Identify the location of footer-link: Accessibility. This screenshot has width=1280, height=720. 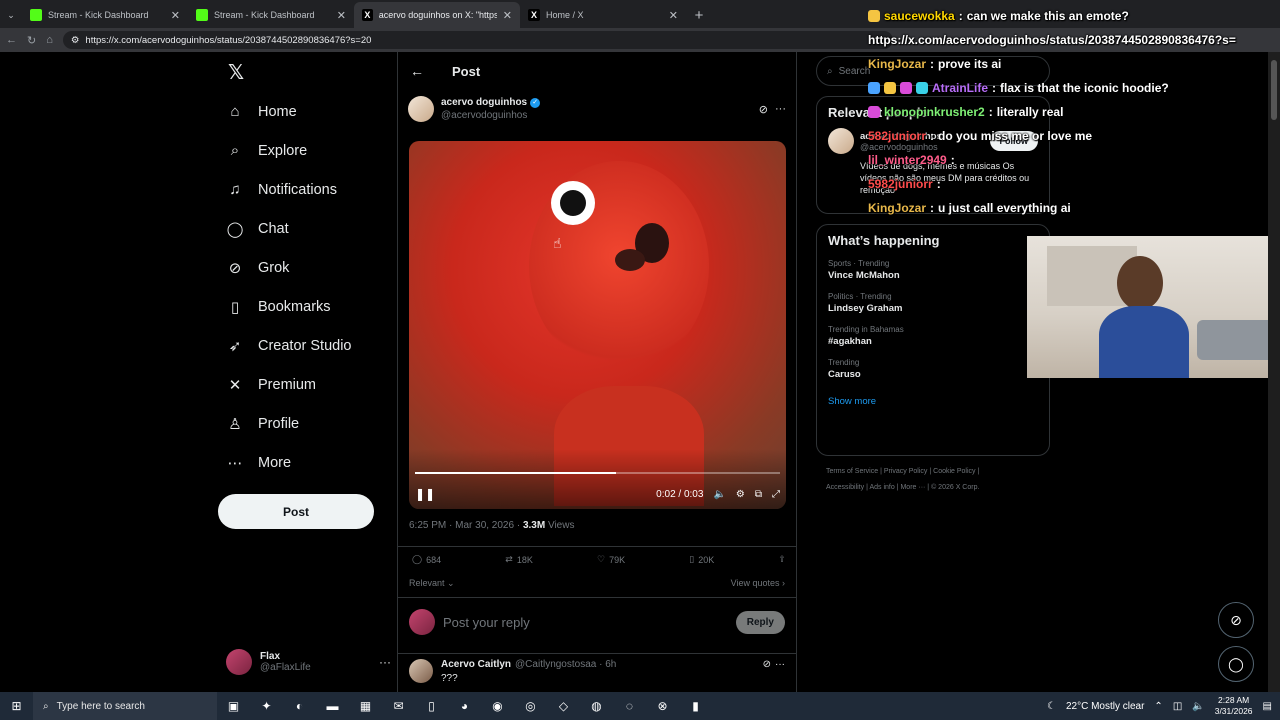
(845, 487).